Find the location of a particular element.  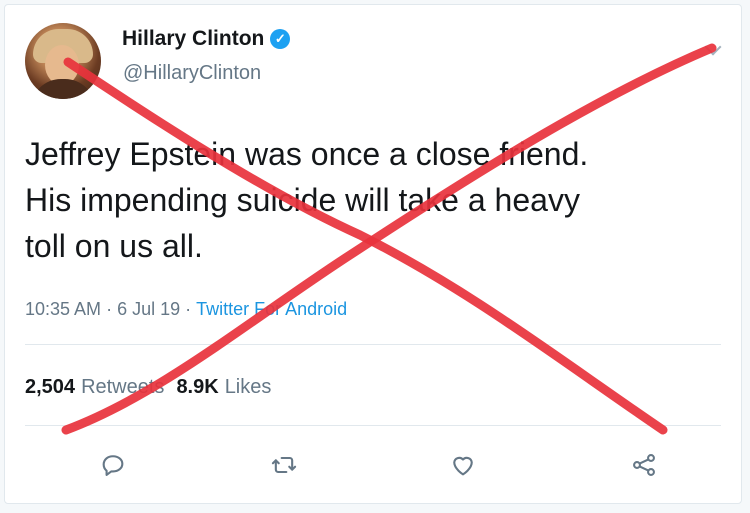

heart-icon is located at coordinates (463, 466).